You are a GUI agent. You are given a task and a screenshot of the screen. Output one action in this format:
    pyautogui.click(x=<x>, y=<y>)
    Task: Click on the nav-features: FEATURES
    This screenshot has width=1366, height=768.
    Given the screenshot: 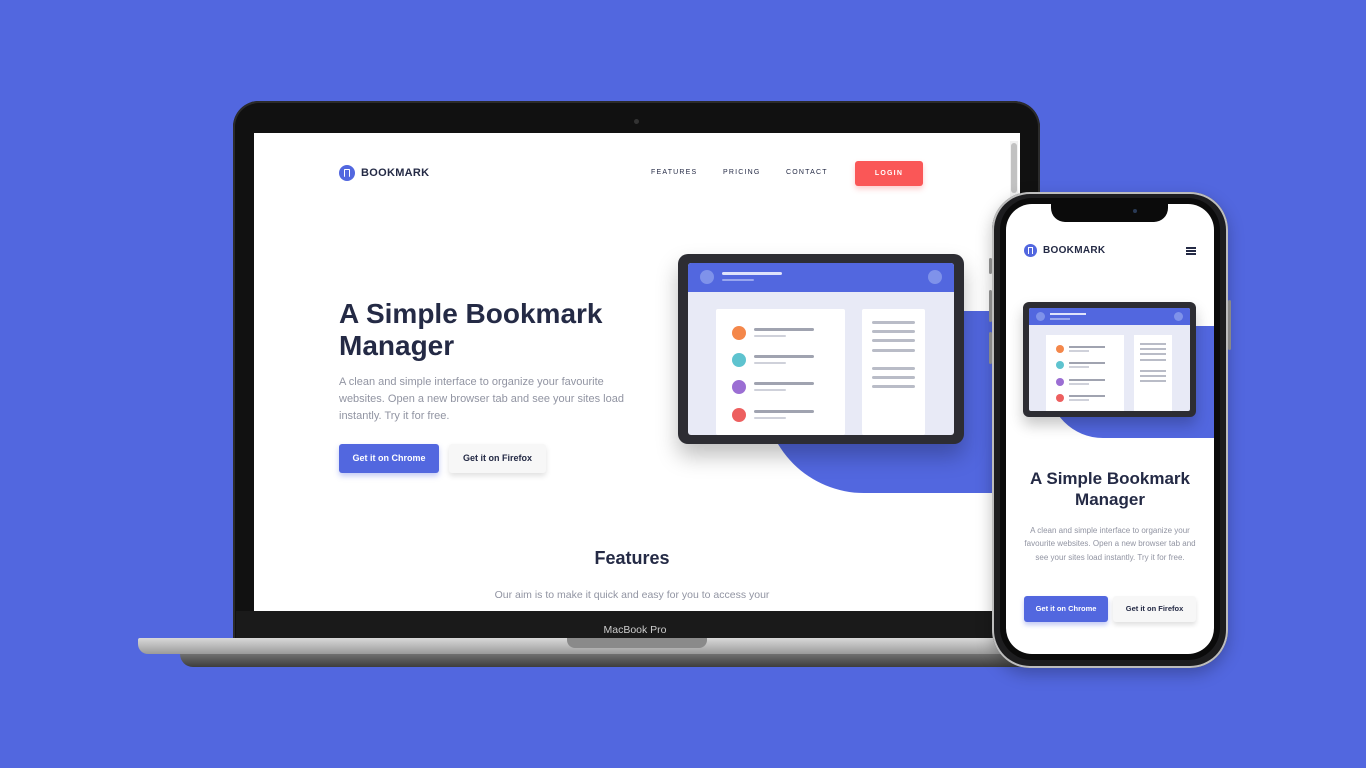 What is the action you would take?
    pyautogui.click(x=674, y=172)
    